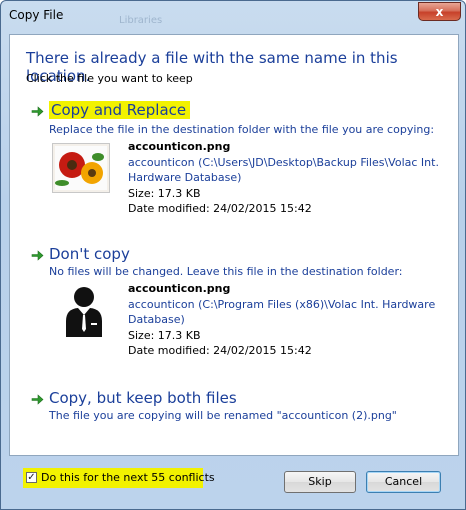 Image resolution: width=466 pixels, height=510 pixels. I want to click on file-path-continued: Database), so click(156, 319).